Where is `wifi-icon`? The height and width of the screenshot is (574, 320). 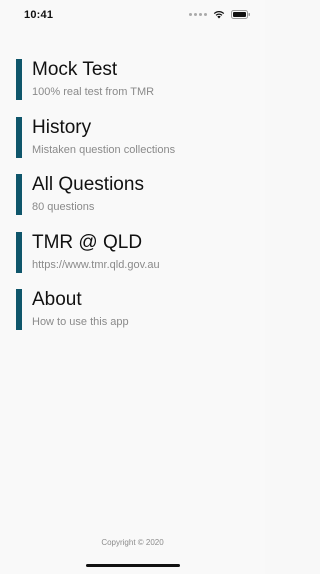 wifi-icon is located at coordinates (219, 14).